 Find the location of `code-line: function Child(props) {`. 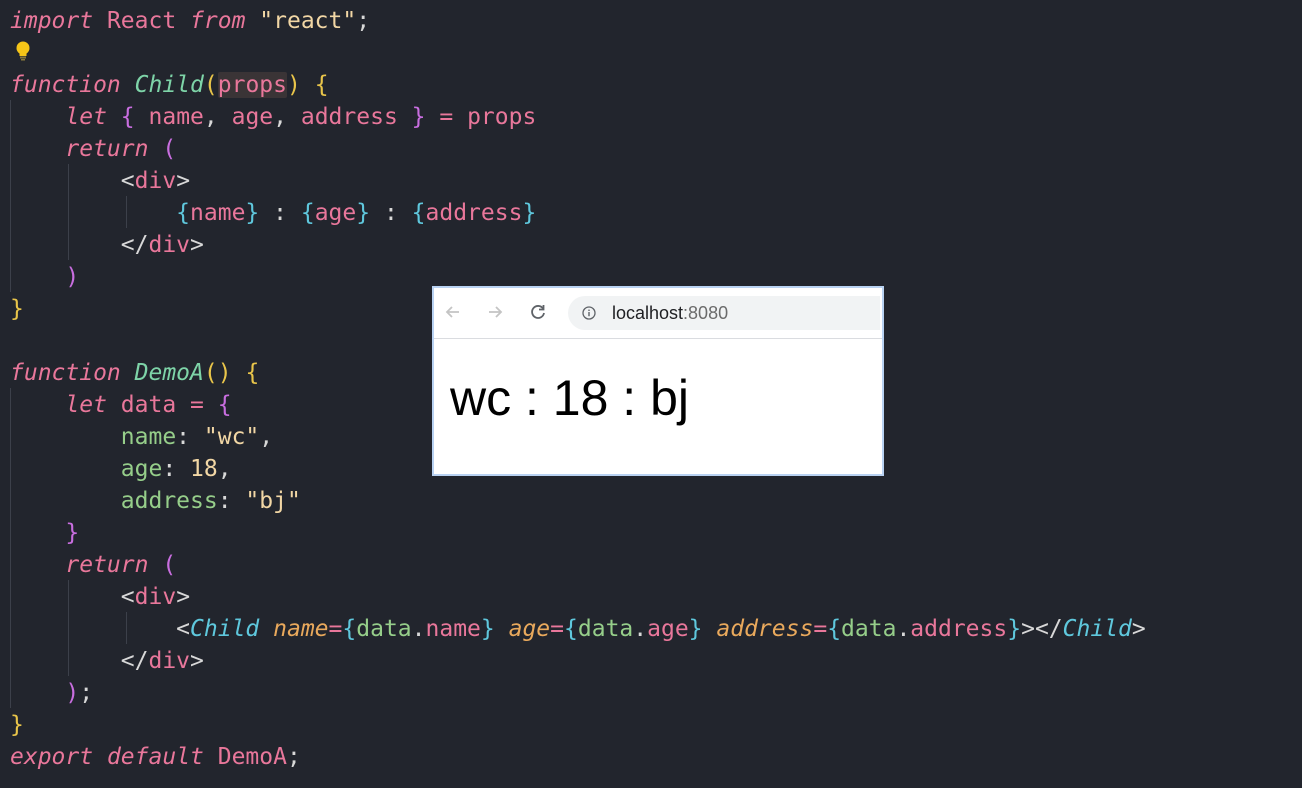

code-line: function Child(props) { is located at coordinates (169, 85).